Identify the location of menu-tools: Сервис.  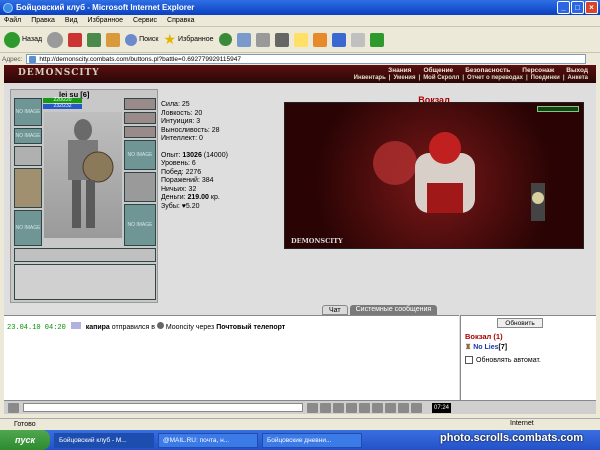
(145, 20).